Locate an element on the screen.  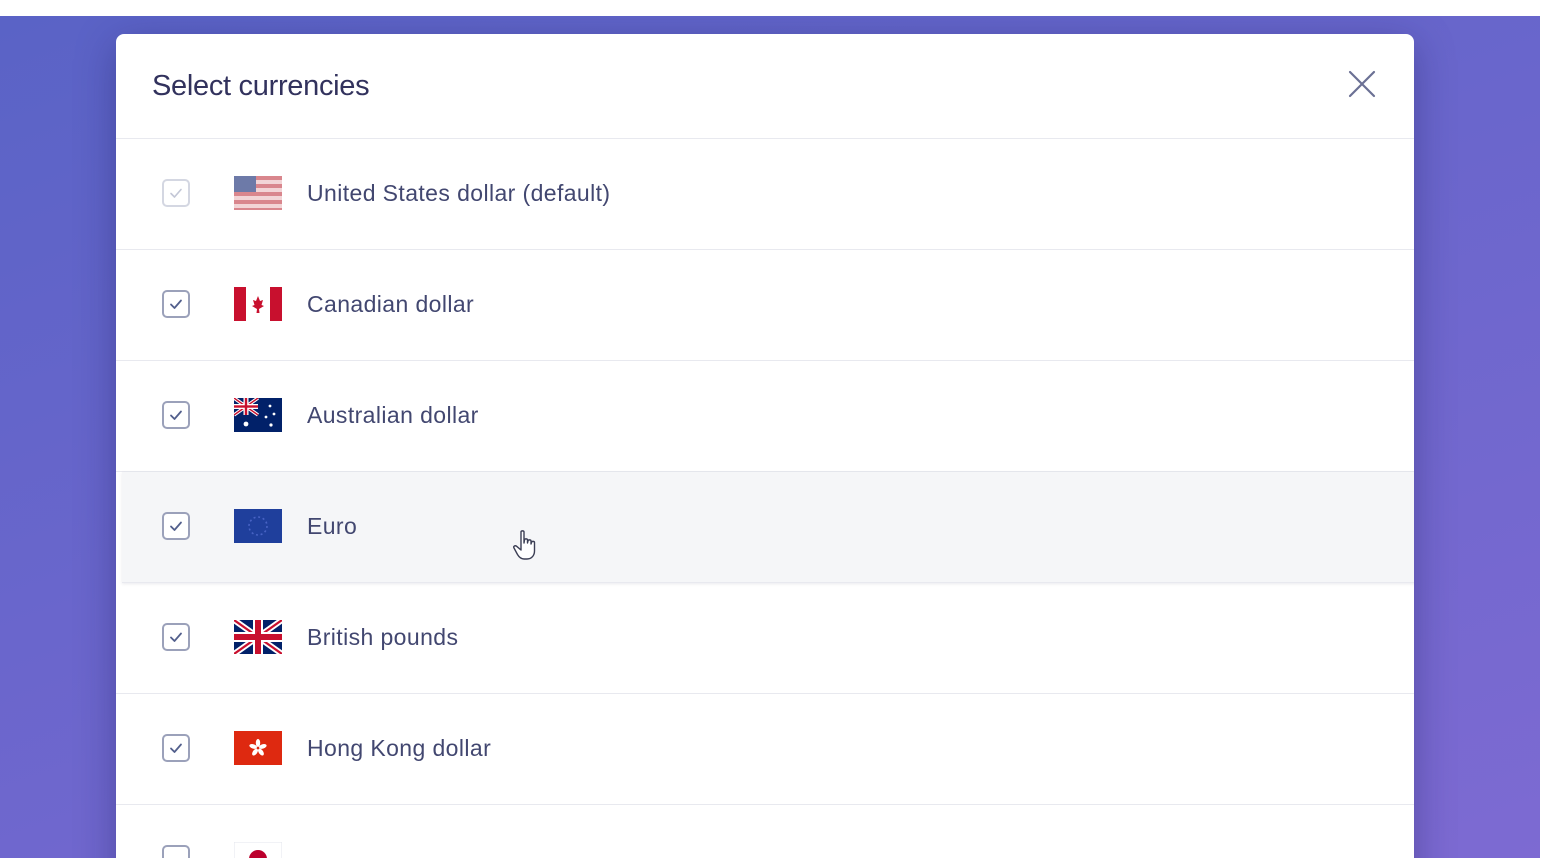
currency-checkbox-hkd is located at coordinates (176, 748).